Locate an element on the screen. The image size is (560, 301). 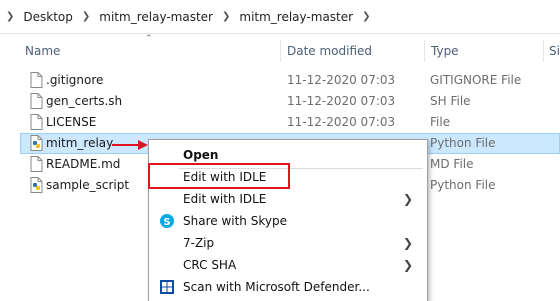
file-type: SH File is located at coordinates (450, 101).